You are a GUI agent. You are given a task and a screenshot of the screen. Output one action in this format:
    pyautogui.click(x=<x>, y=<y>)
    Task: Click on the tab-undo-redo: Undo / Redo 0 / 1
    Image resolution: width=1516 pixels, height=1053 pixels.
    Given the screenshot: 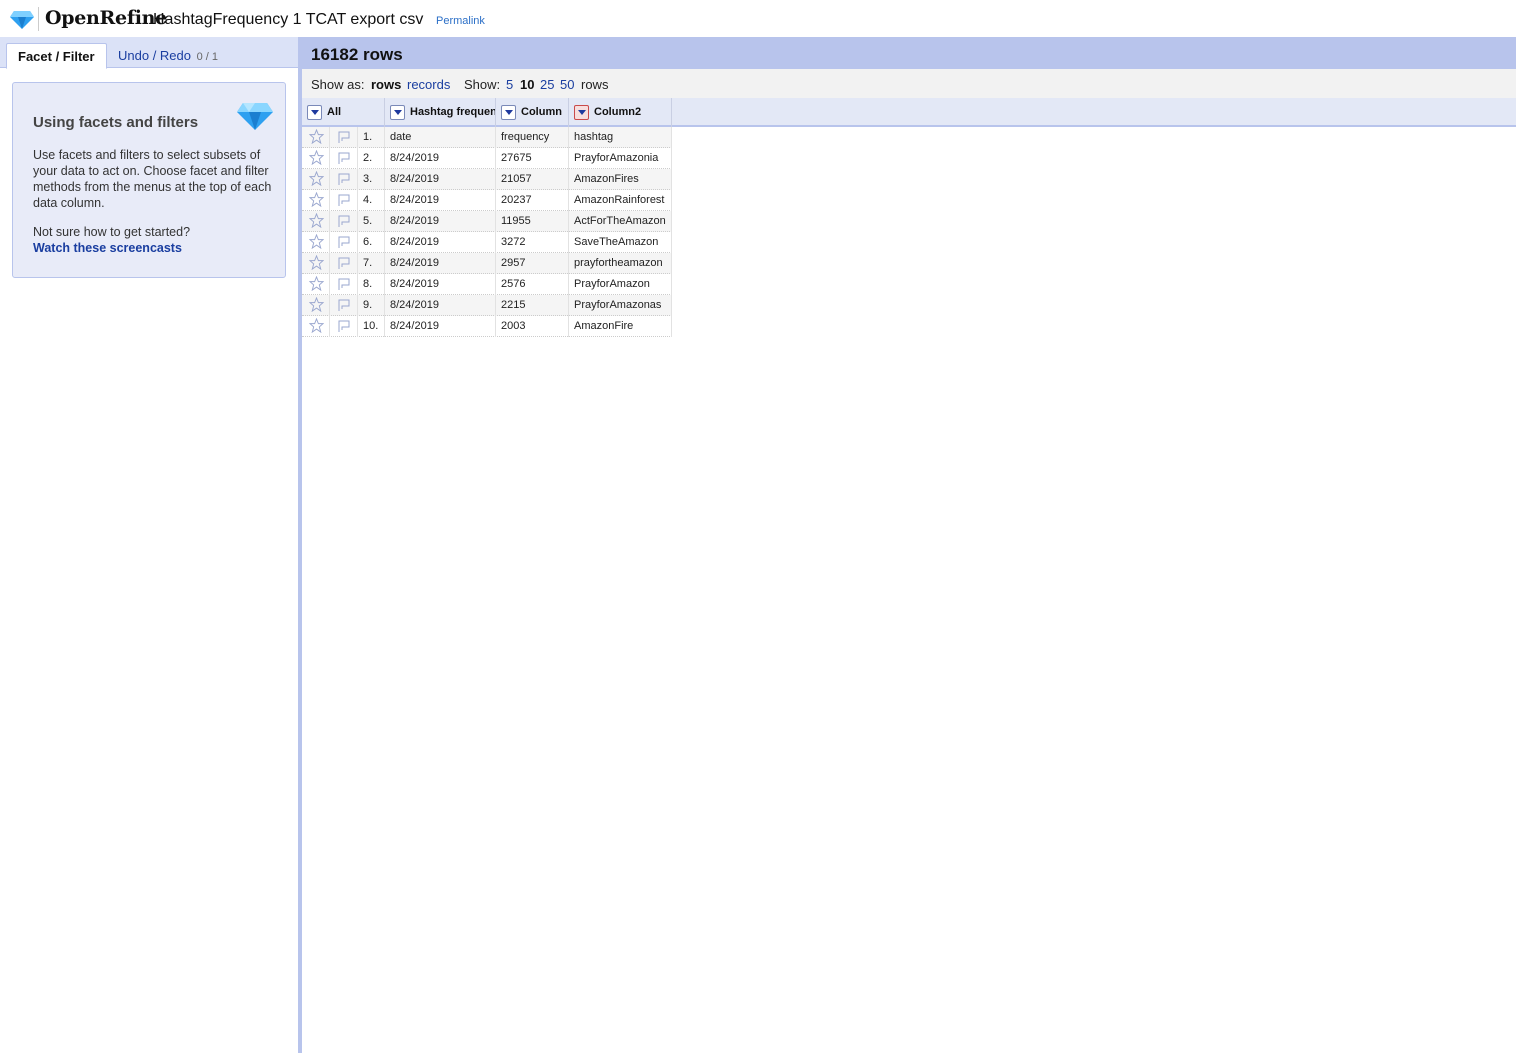 What is the action you would take?
    pyautogui.click(x=168, y=56)
    